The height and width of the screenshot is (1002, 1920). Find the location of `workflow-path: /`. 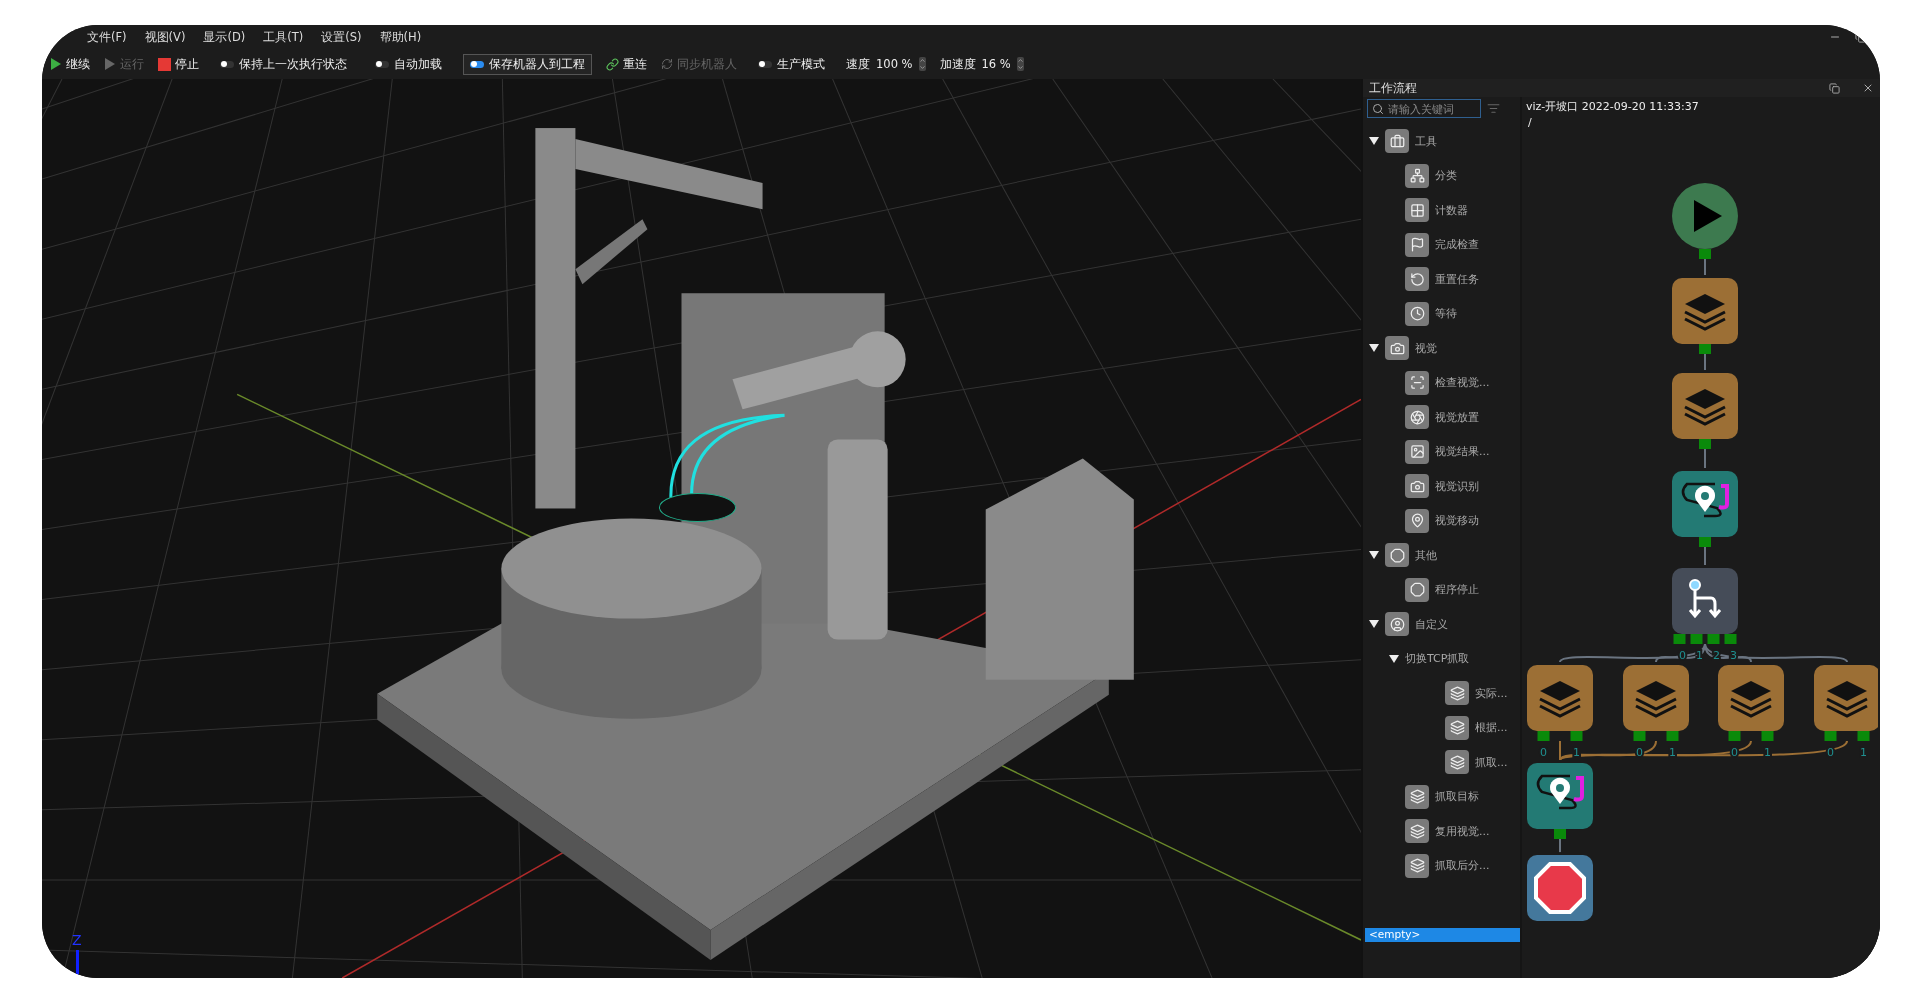

workflow-path: / is located at coordinates (1530, 123).